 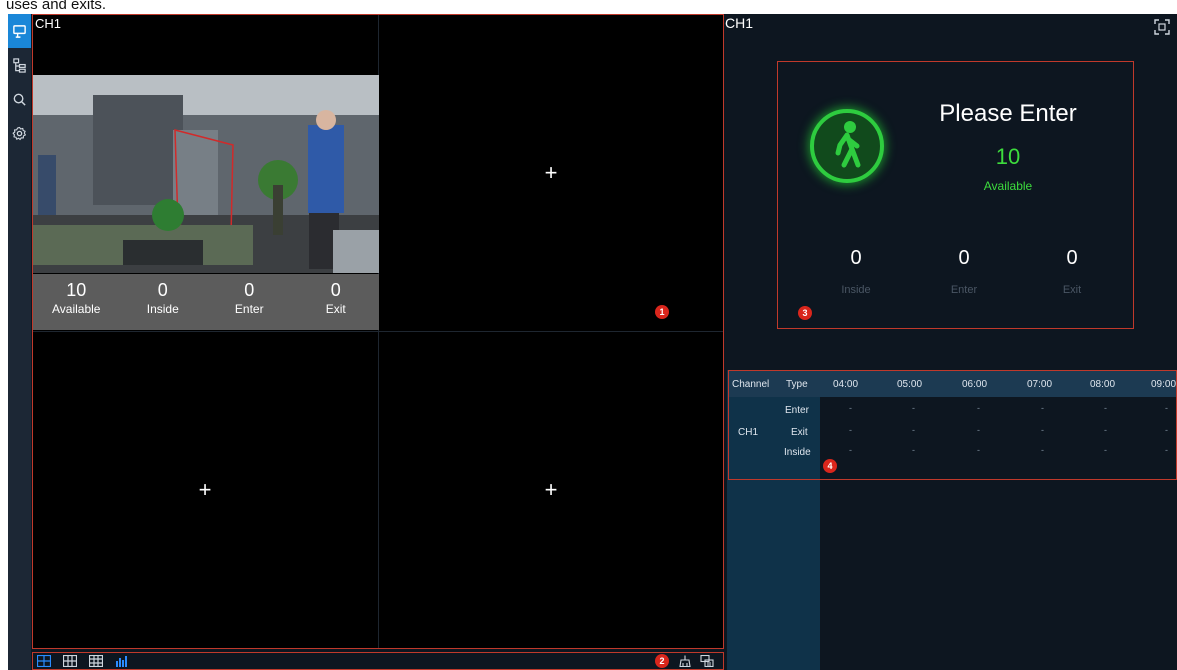 I want to click on header-cell: 05:00, so click(x=910, y=384).